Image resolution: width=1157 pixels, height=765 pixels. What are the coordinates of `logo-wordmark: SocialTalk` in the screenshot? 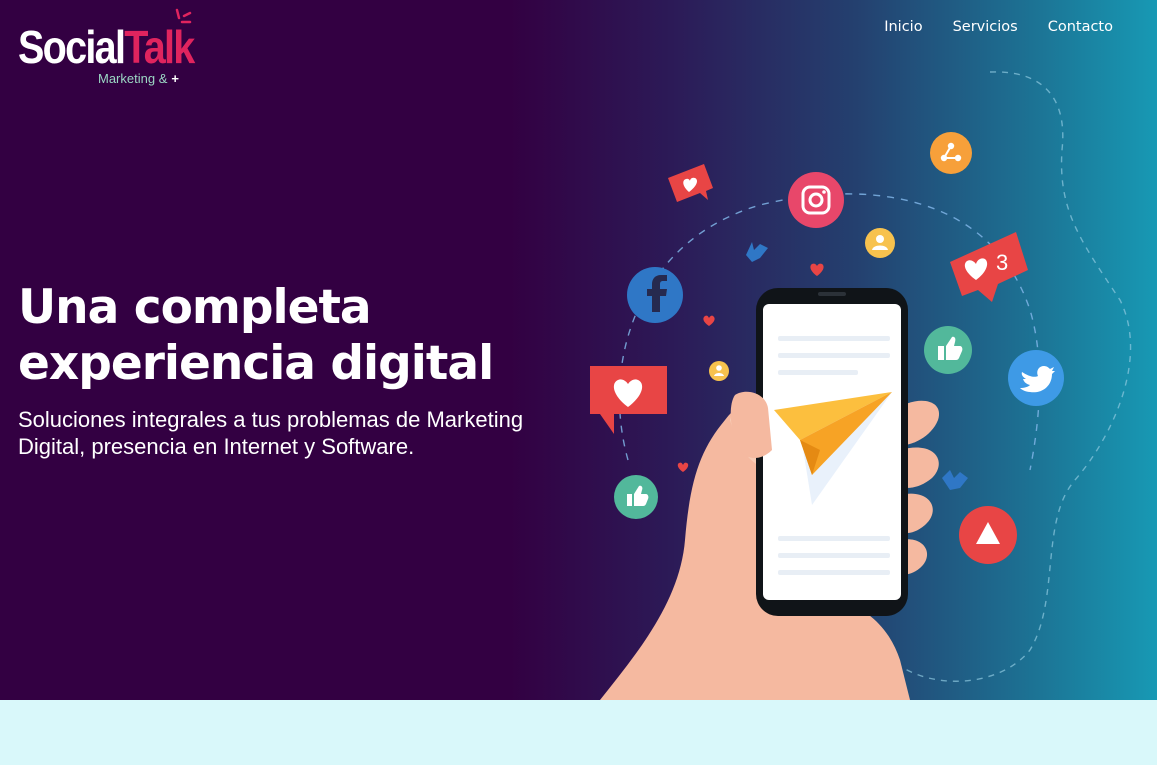 It's located at (106, 47).